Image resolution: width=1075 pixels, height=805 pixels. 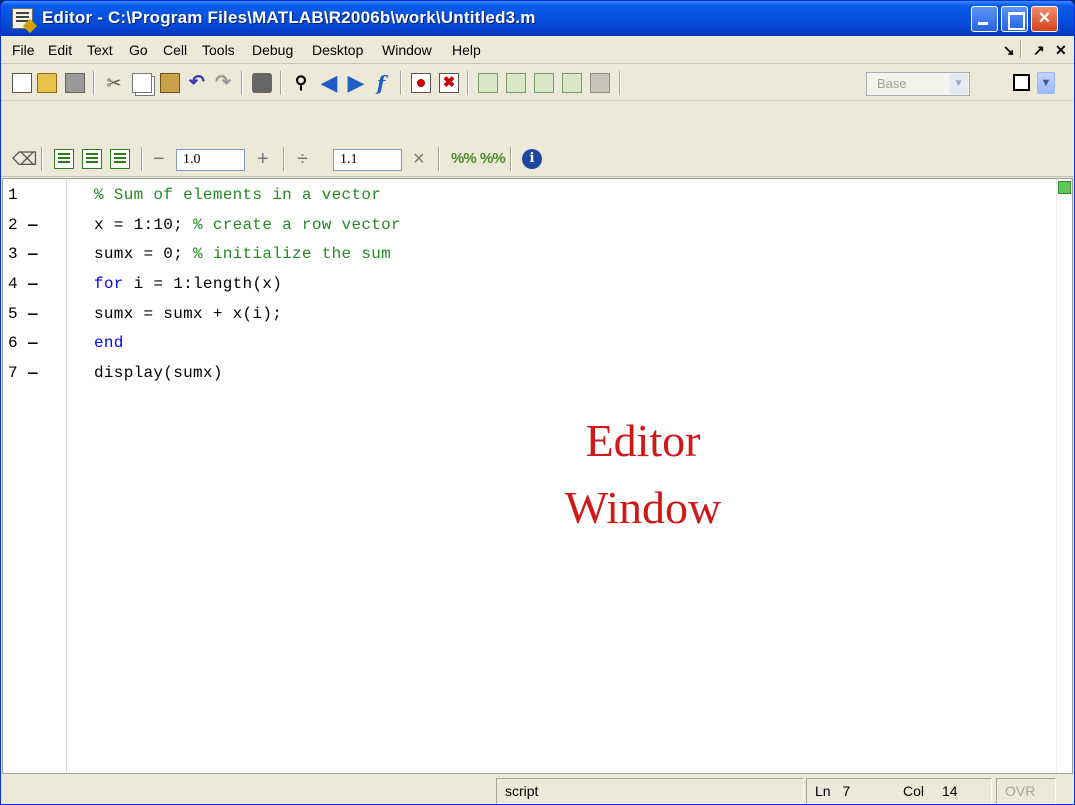 What do you see at coordinates (170, 83) in the screenshot?
I see `paste-icon` at bounding box center [170, 83].